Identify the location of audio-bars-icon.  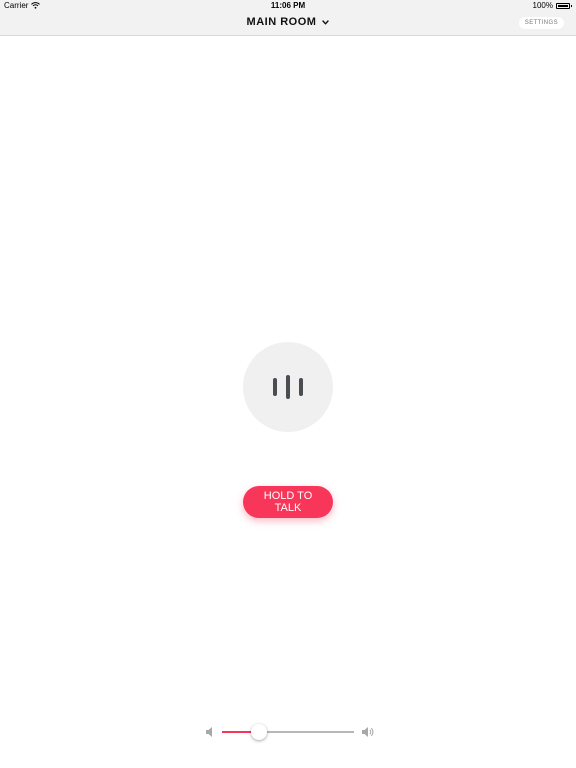
(288, 387).